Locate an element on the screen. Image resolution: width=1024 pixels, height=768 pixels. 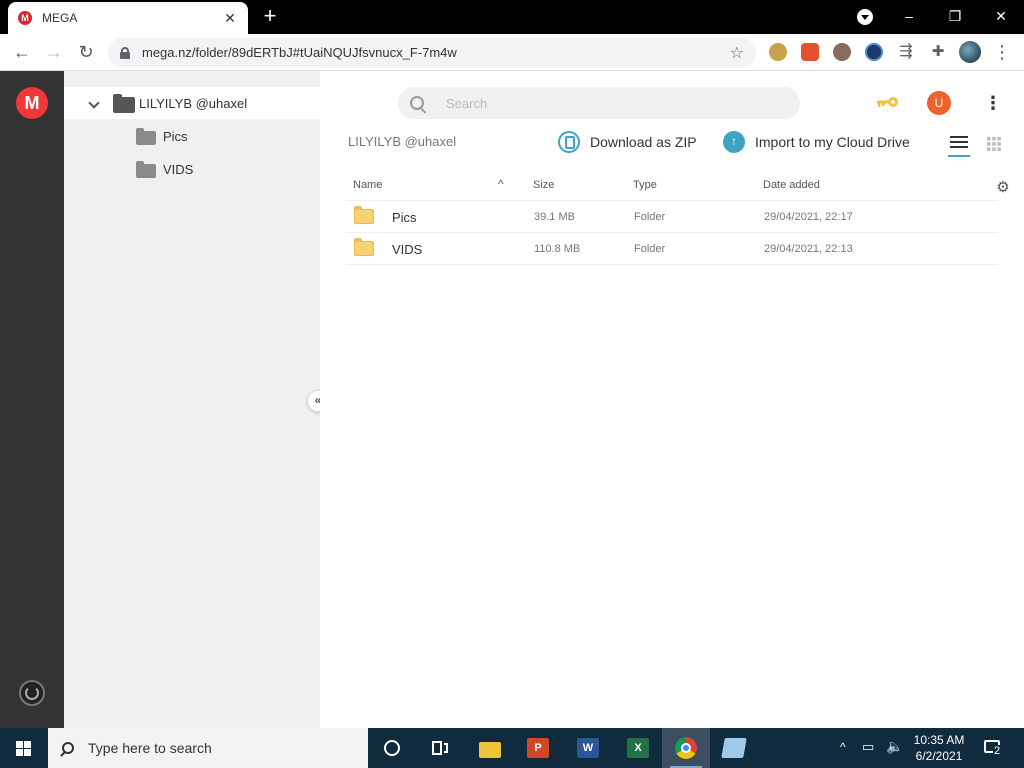
notification-count: 2 is located at coordinates (997, 751).